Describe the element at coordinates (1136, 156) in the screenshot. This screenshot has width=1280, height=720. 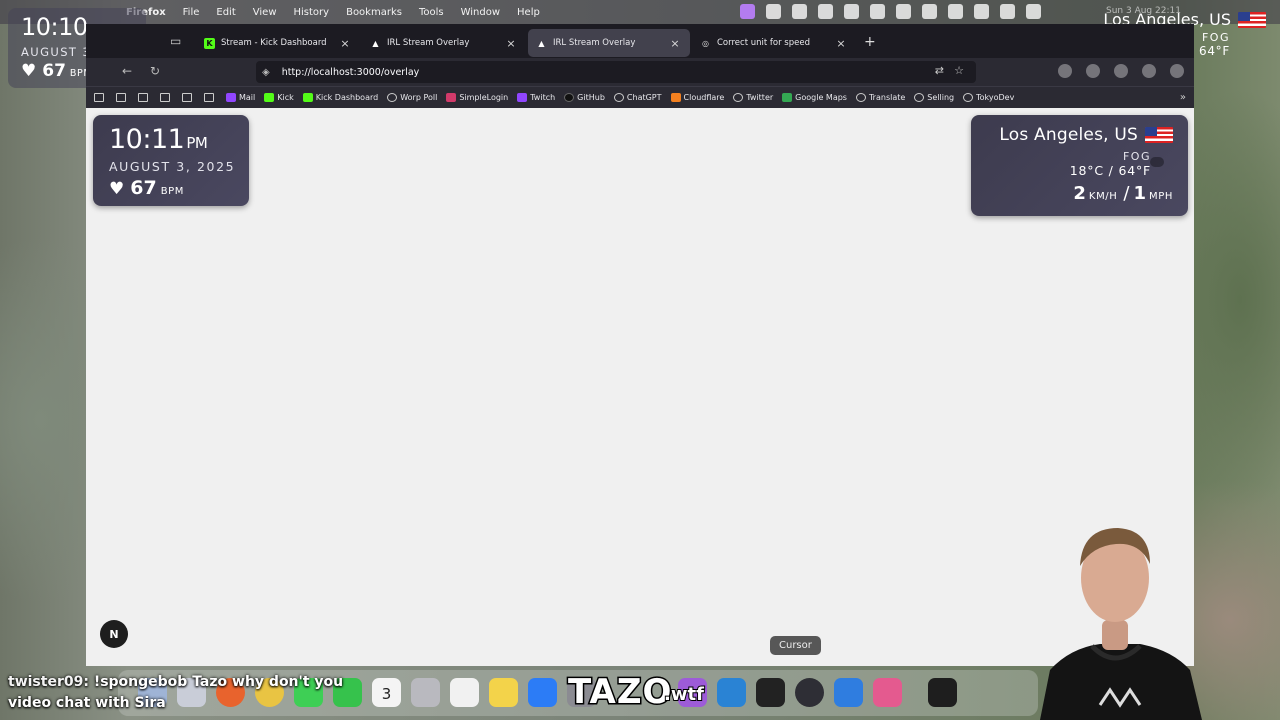
I see `overlay-condition: FOG` at that location.